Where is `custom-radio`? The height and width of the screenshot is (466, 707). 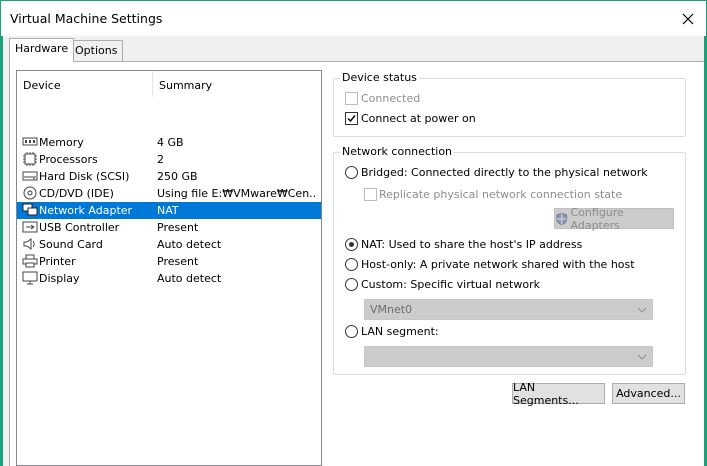
custom-radio is located at coordinates (351, 284).